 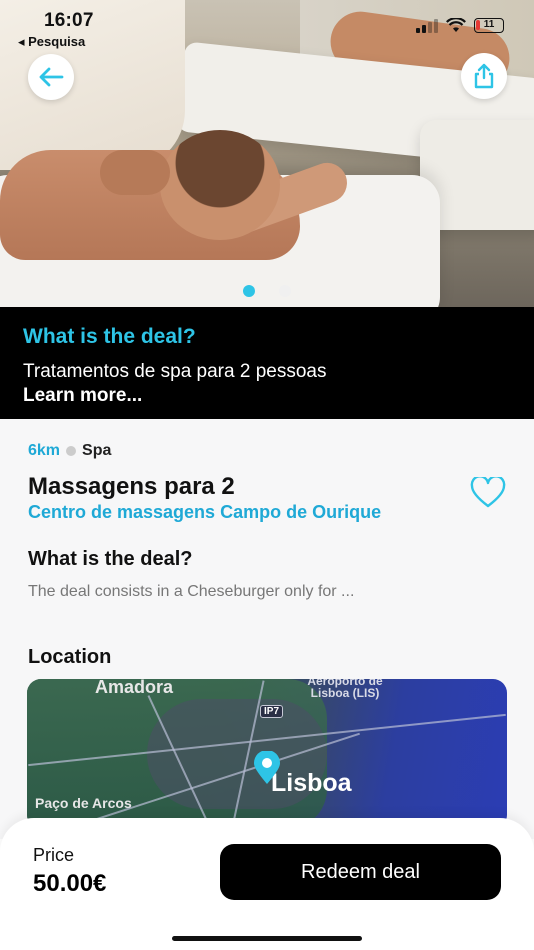 I want to click on banner-subtitle: Tratamentos de spa para 2 pessoas, so click(x=175, y=371).